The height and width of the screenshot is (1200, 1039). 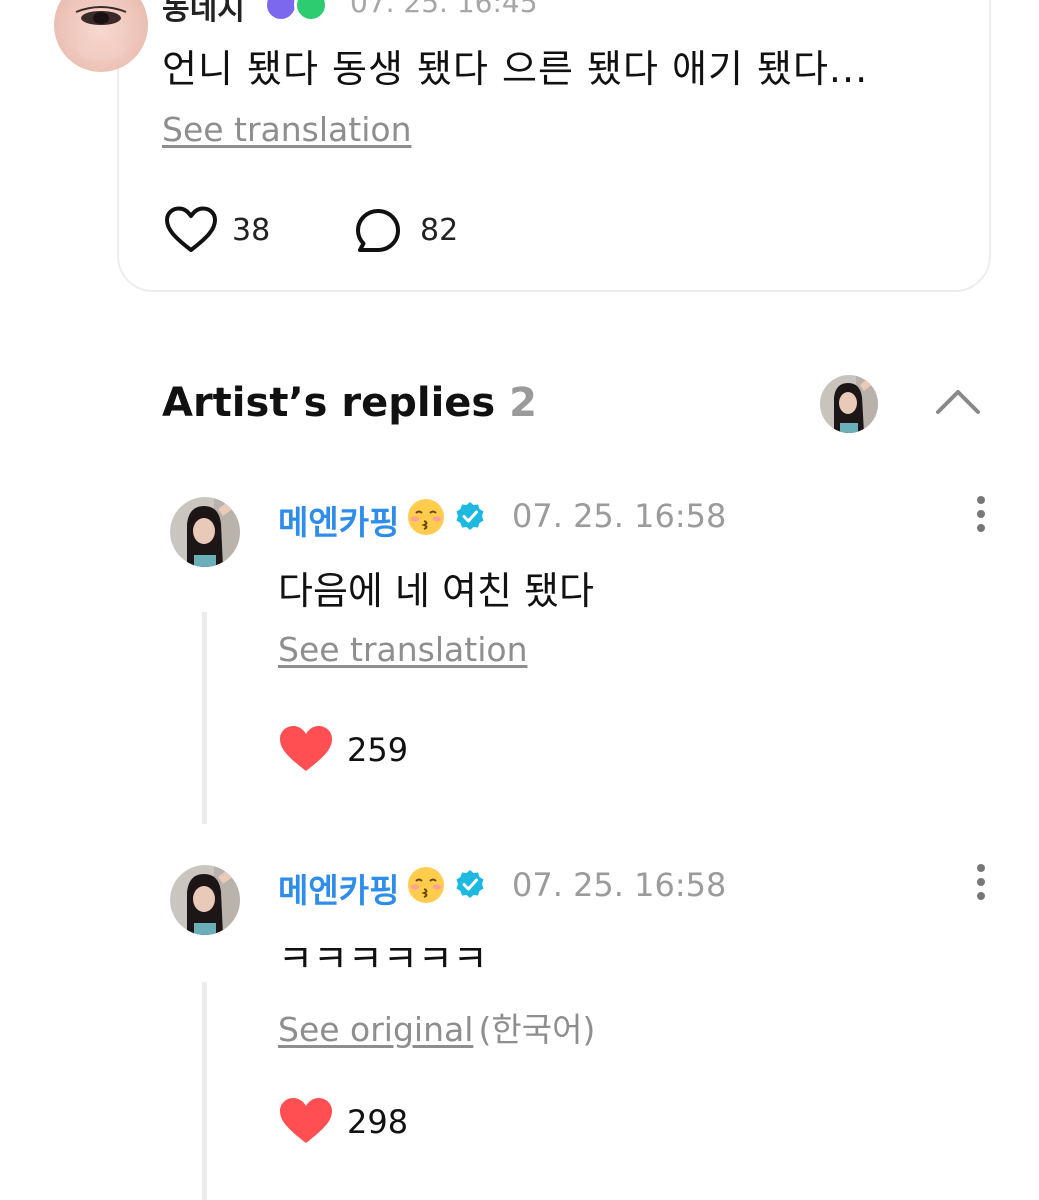 What do you see at coordinates (383, 959) in the screenshot?
I see `reply-text: ㅋㅋㅋㅋㅋㅋ` at bounding box center [383, 959].